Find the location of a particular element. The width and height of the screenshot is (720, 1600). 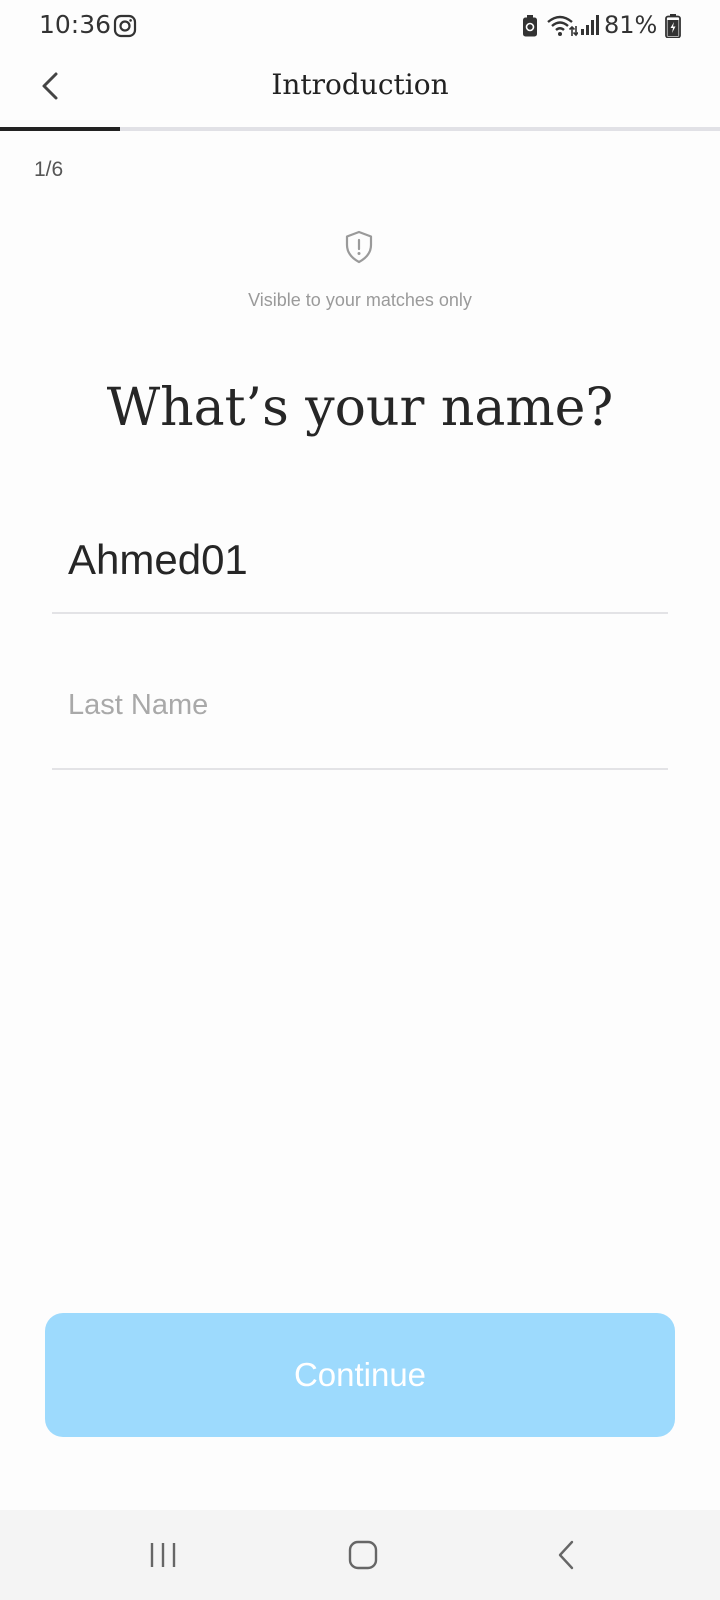

question-heading: What’s your name? is located at coordinates (360, 408).